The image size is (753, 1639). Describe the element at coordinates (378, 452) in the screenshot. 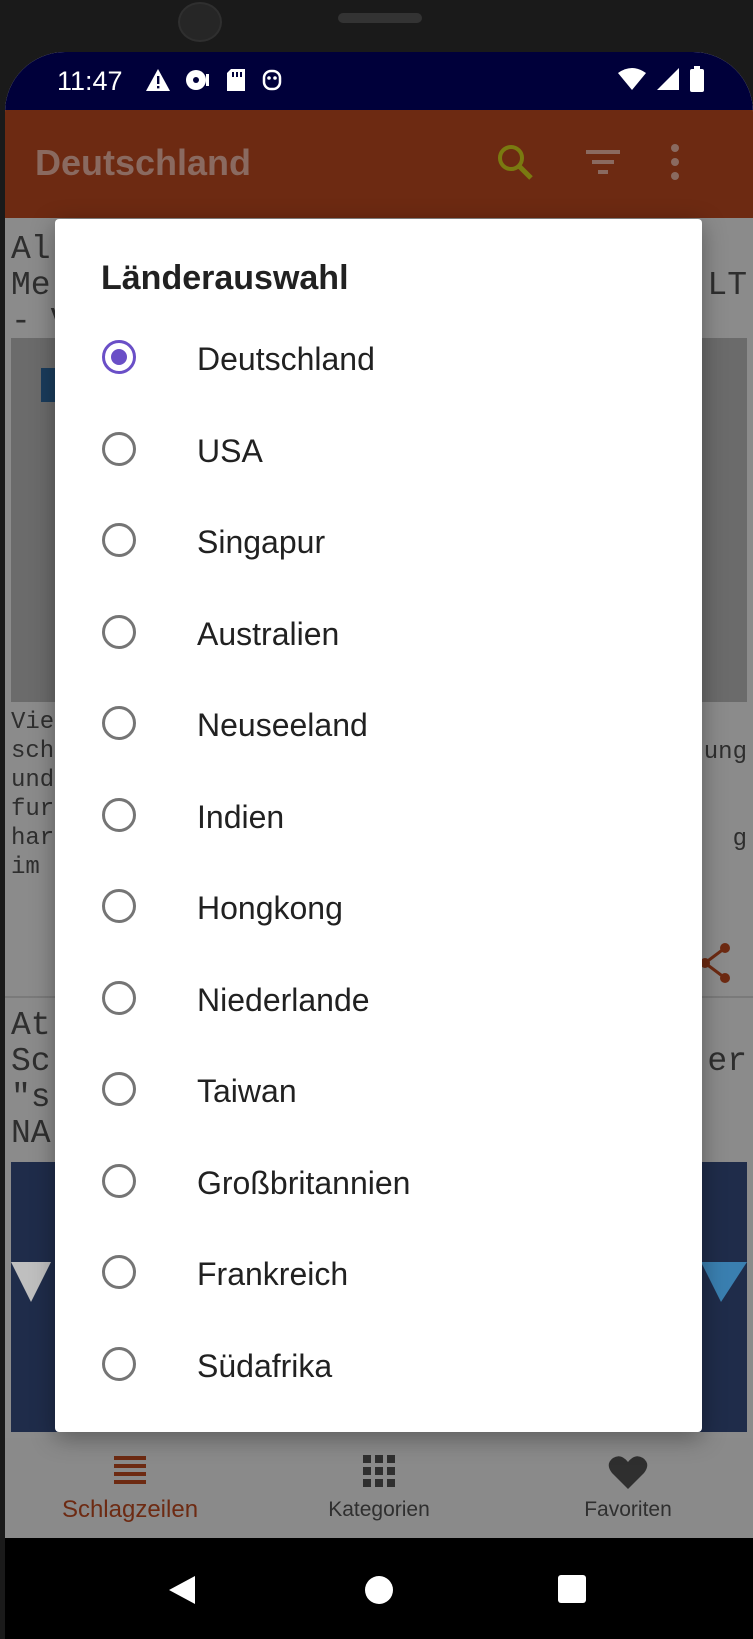

I see `option-usa: USA` at that location.